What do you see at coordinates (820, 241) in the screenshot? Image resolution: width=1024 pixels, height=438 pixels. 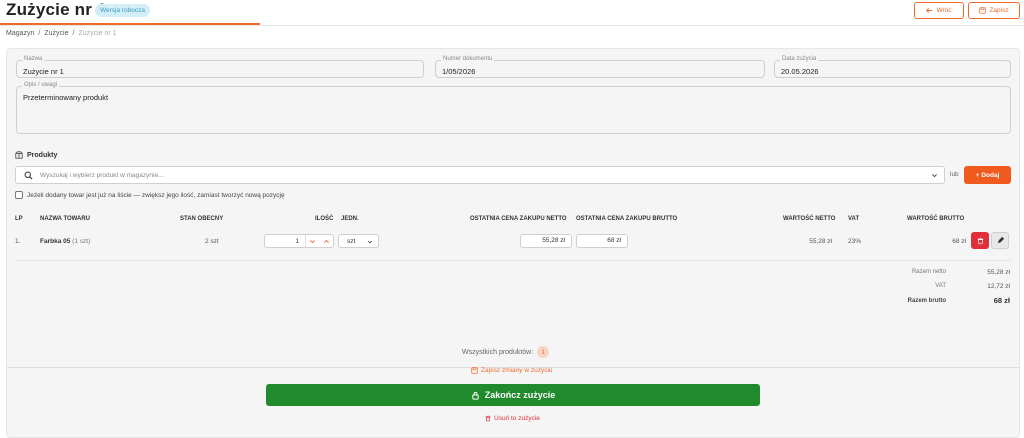 I see `row-value-net: 55,28 zł` at bounding box center [820, 241].